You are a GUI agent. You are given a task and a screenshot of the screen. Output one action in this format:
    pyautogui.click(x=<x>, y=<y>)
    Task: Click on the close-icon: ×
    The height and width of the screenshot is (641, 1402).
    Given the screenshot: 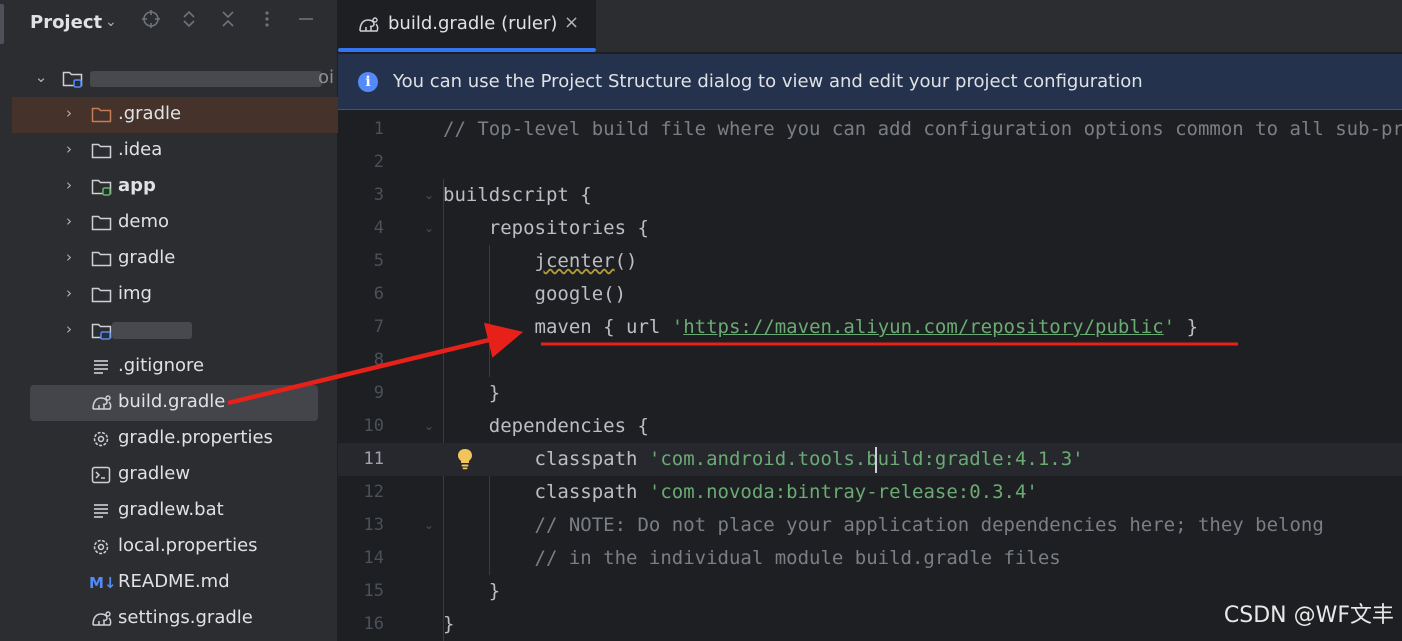 What is the action you would take?
    pyautogui.click(x=571, y=22)
    